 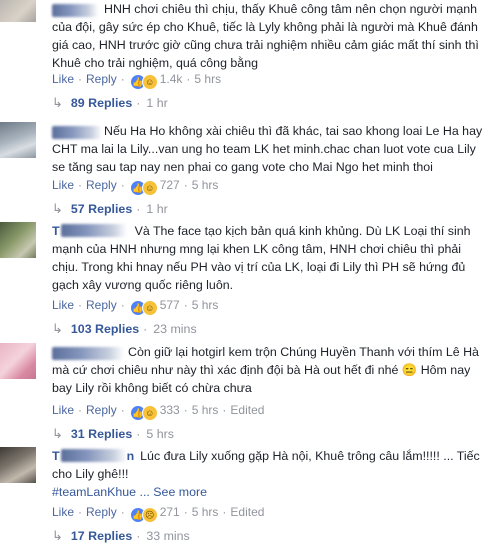 What do you see at coordinates (169, 185) in the screenshot?
I see `reaction-count: 727` at bounding box center [169, 185].